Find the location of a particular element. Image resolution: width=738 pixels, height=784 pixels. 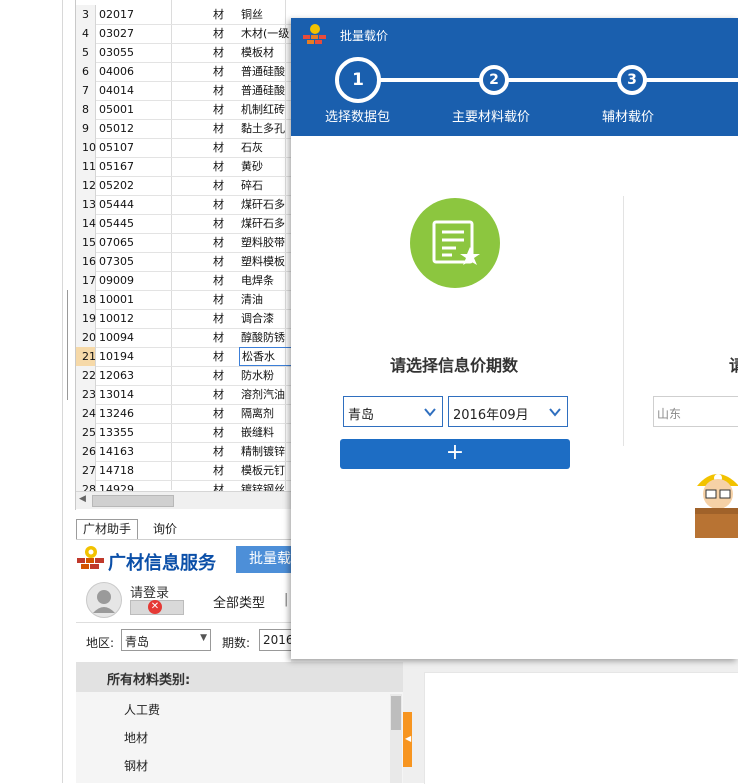

table-row: 5 03055 材 模板材 is located at coordinates (186, 53).